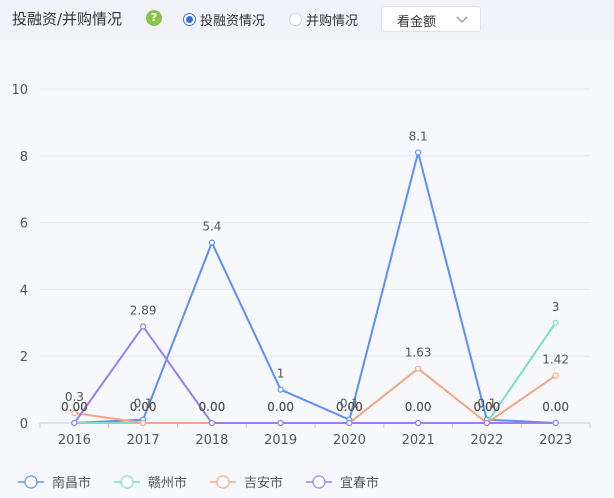 Image resolution: width=614 pixels, height=498 pixels. Describe the element at coordinates (24, 224) in the screenshot. I see `y-tick-label: 6` at that location.